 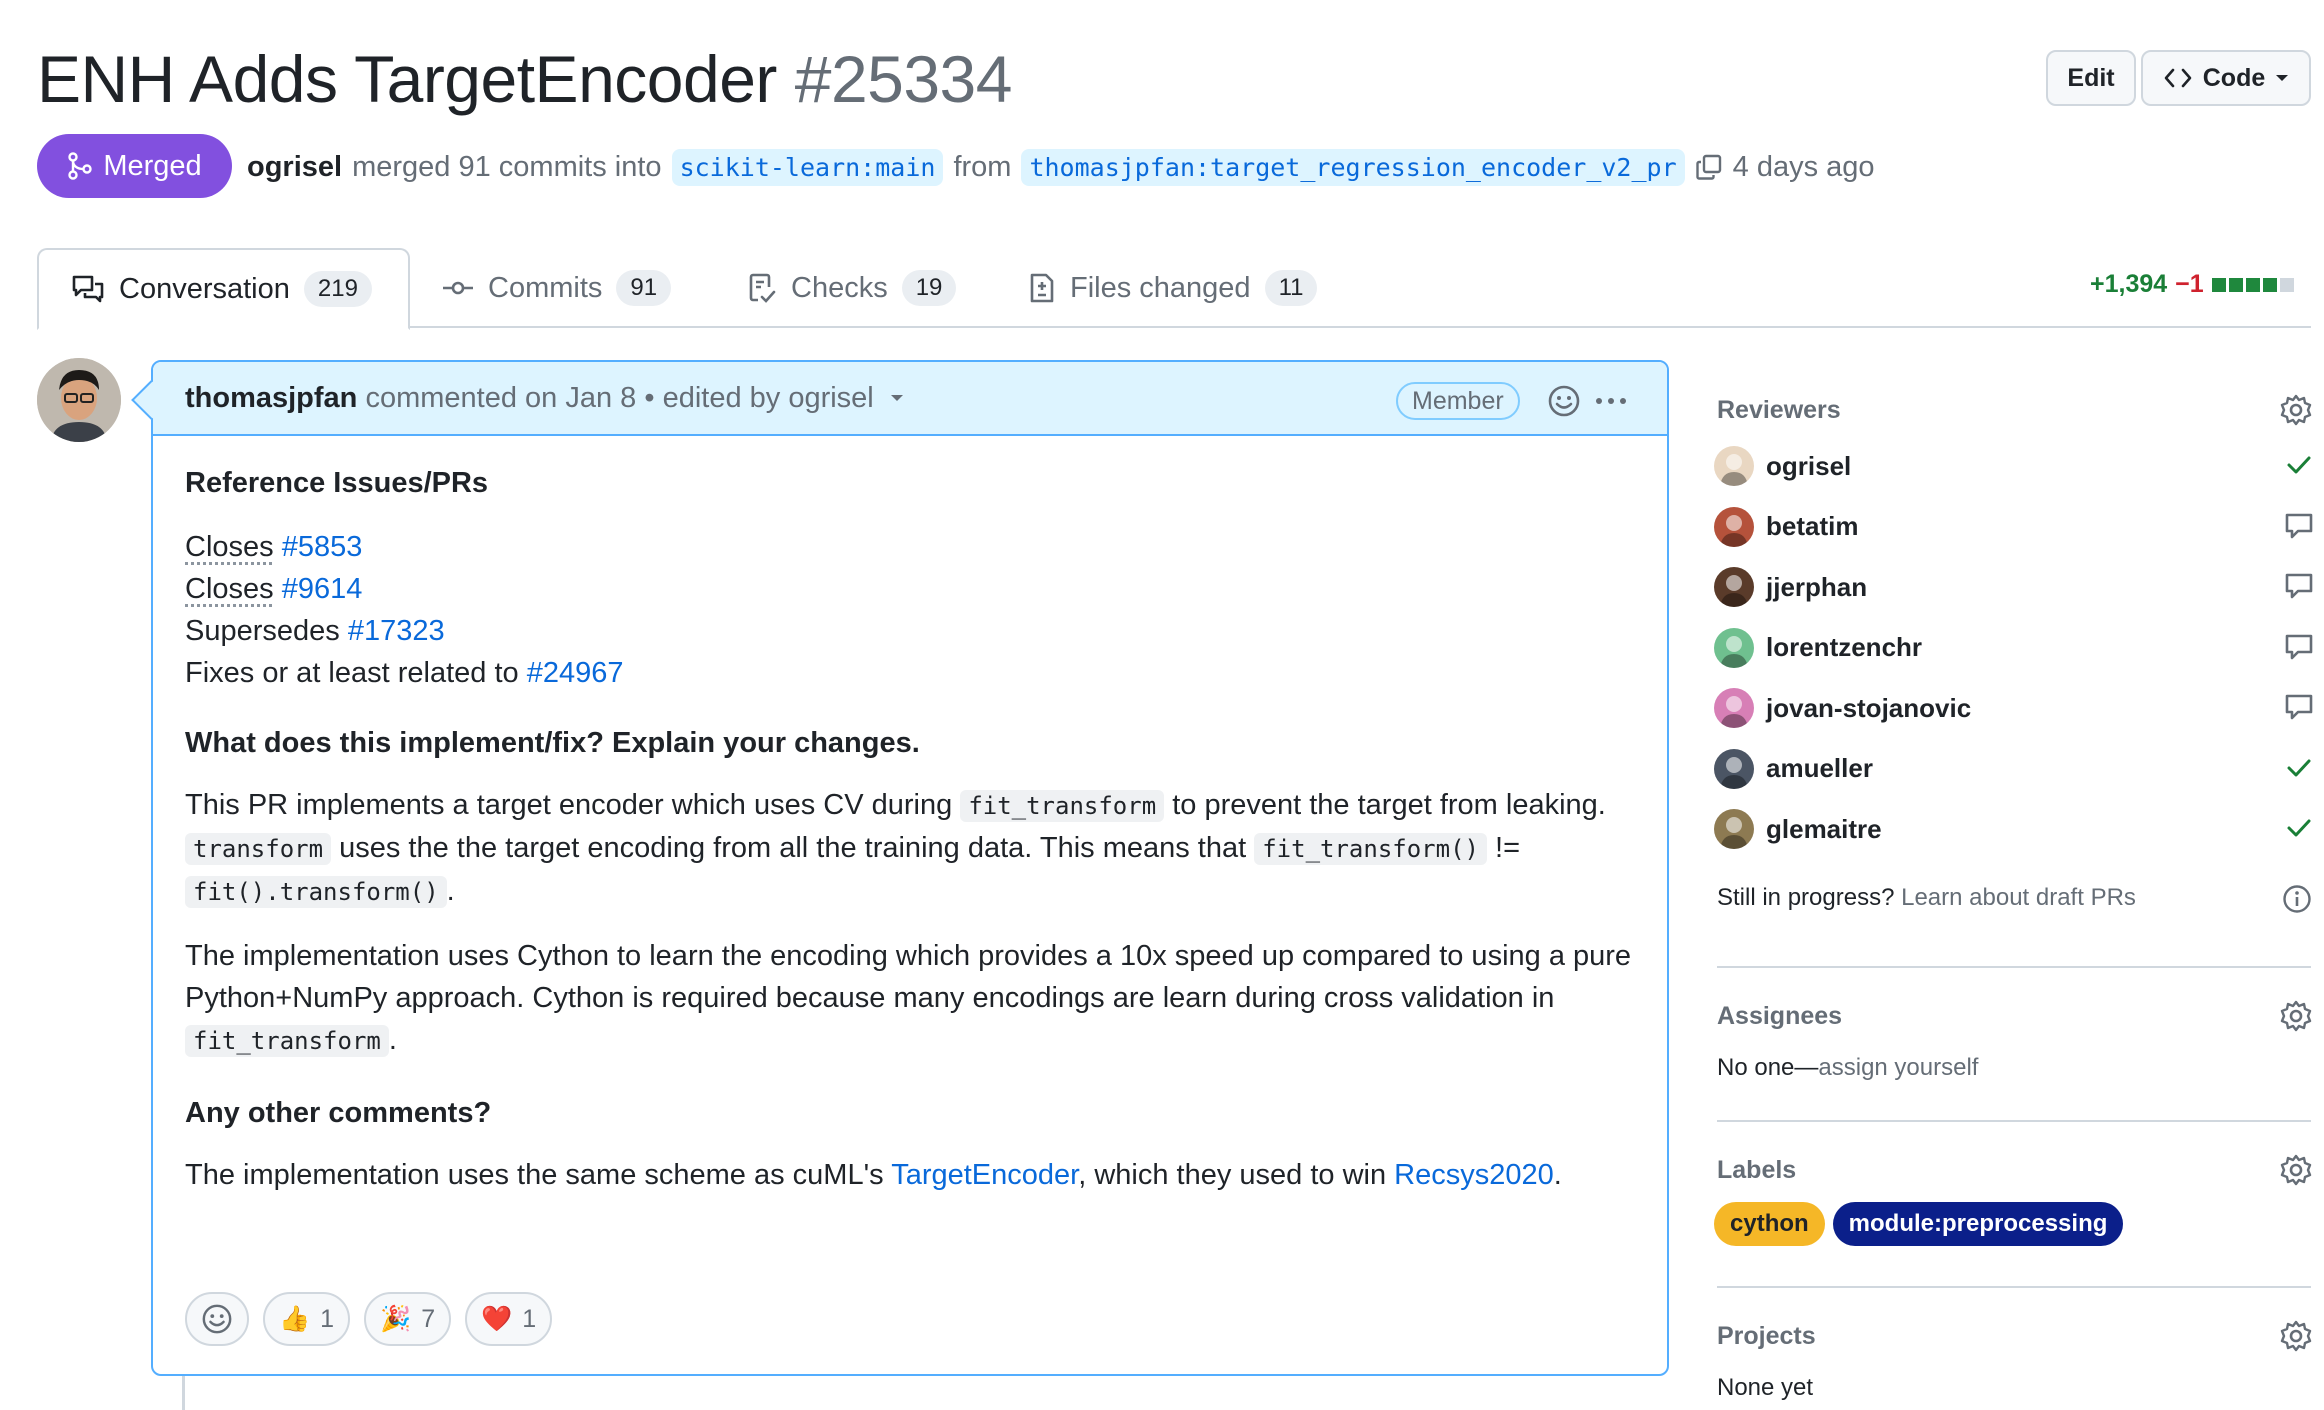 I want to click on party-popper-icon: 🎉, so click(x=396, y=1318).